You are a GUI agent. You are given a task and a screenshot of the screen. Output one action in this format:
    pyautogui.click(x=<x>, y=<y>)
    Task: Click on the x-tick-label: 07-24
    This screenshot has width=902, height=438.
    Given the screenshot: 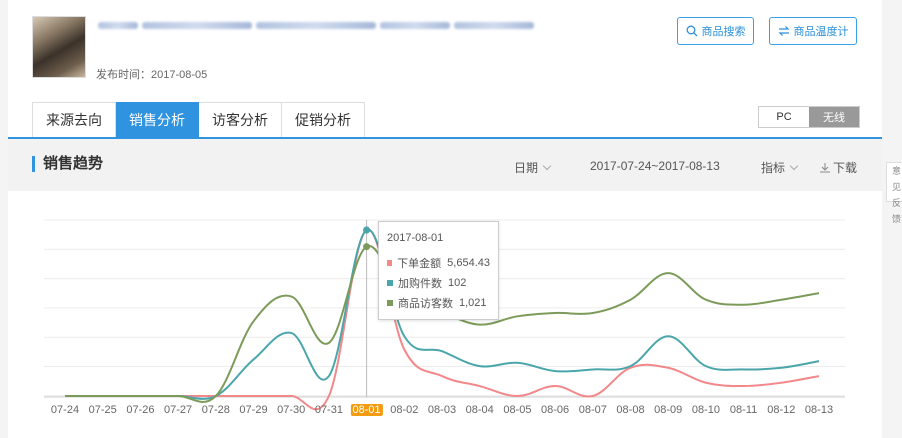 What is the action you would take?
    pyautogui.click(x=65, y=410)
    